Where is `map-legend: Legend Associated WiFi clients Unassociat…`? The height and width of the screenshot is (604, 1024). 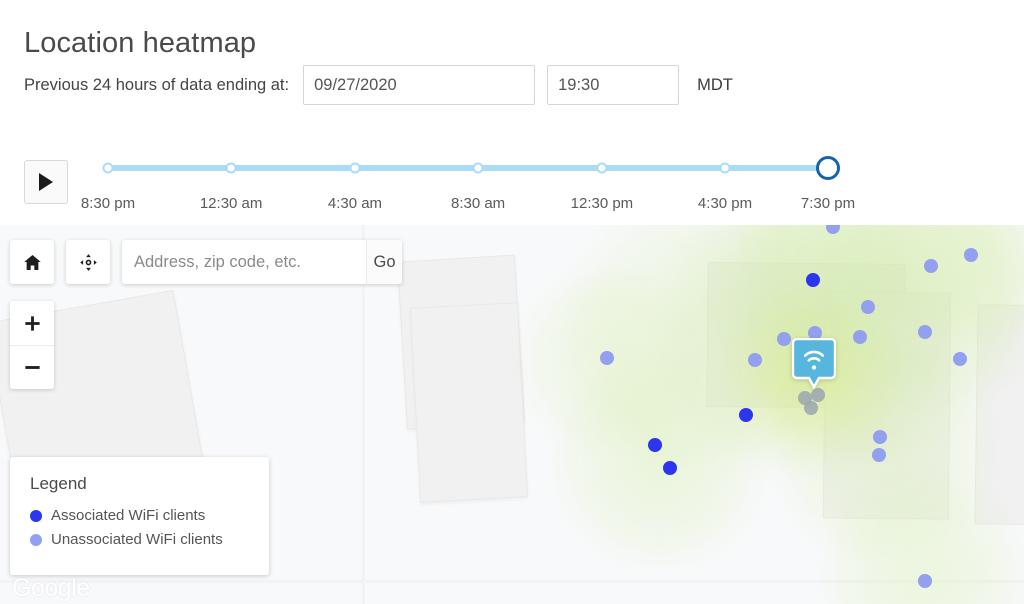
map-legend: Legend Associated WiFi clients Unassociat… is located at coordinates (139, 516).